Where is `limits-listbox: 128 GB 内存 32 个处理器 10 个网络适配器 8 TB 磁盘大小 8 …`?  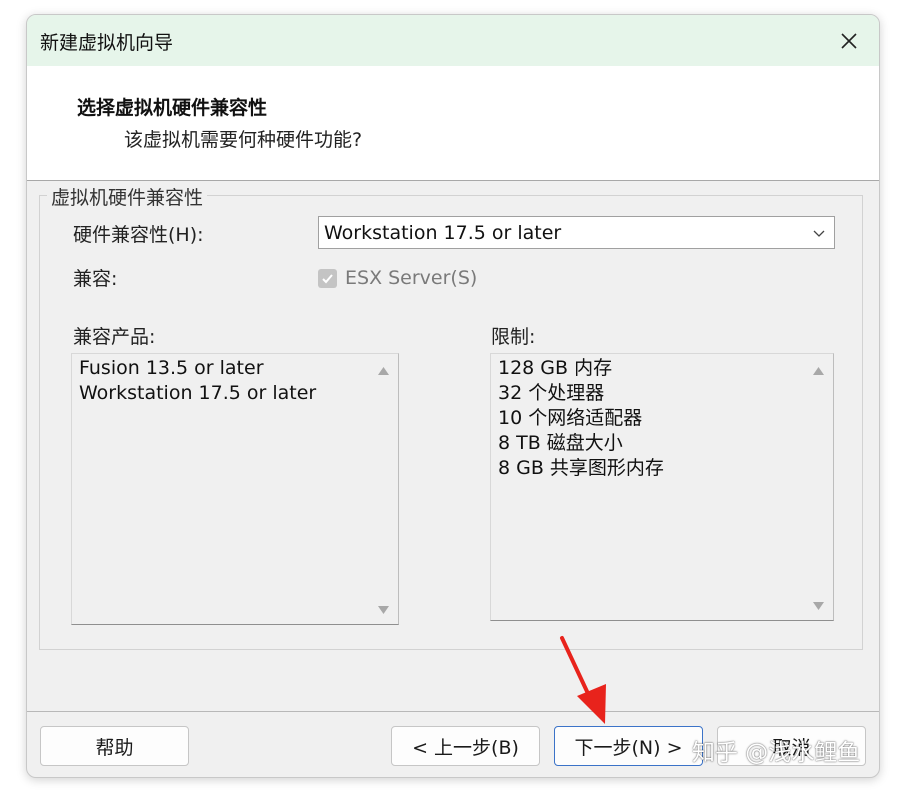
limits-listbox: 128 GB 内存 32 个处理器 10 个网络适配器 8 TB 磁盘大小 8 … is located at coordinates (662, 487).